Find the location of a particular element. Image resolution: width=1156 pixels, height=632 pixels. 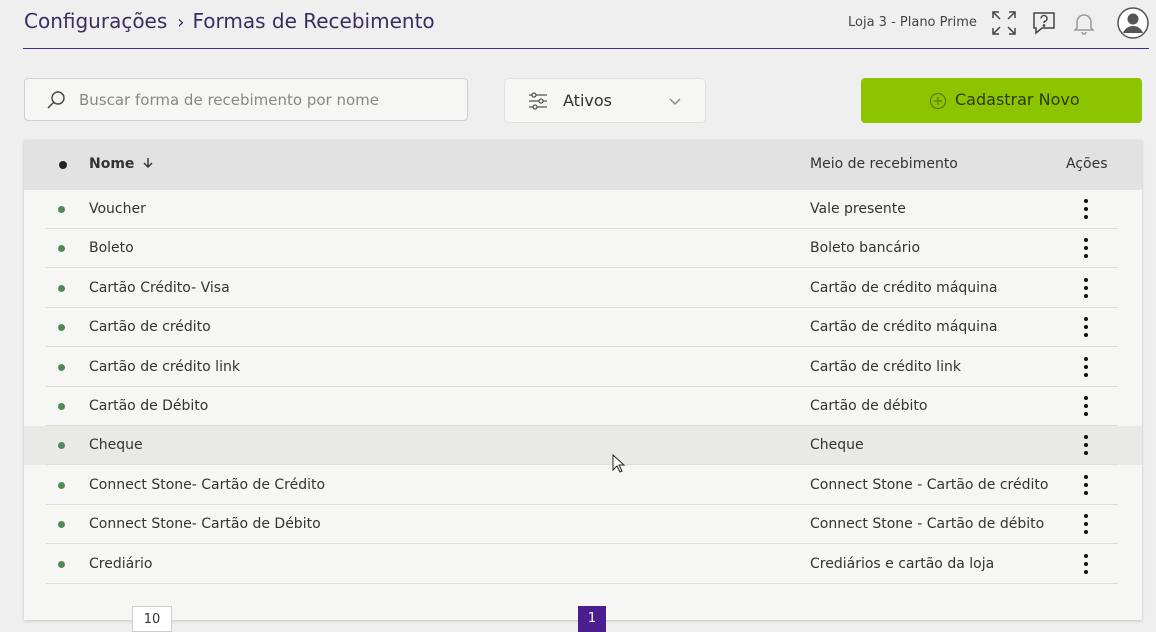

mouse-cursor-icon is located at coordinates (619, 463).